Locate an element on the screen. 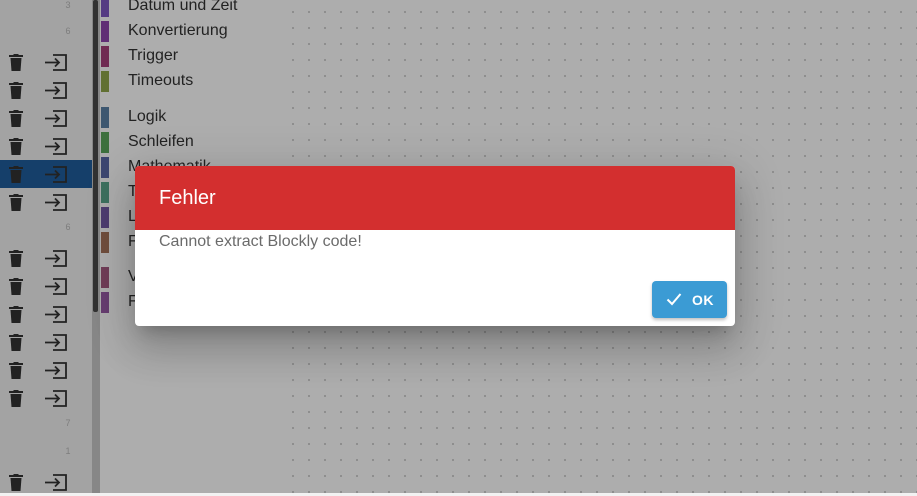 The width and height of the screenshot is (917, 496). dialog-message: Cannot extract Blockly code! is located at coordinates (260, 241).